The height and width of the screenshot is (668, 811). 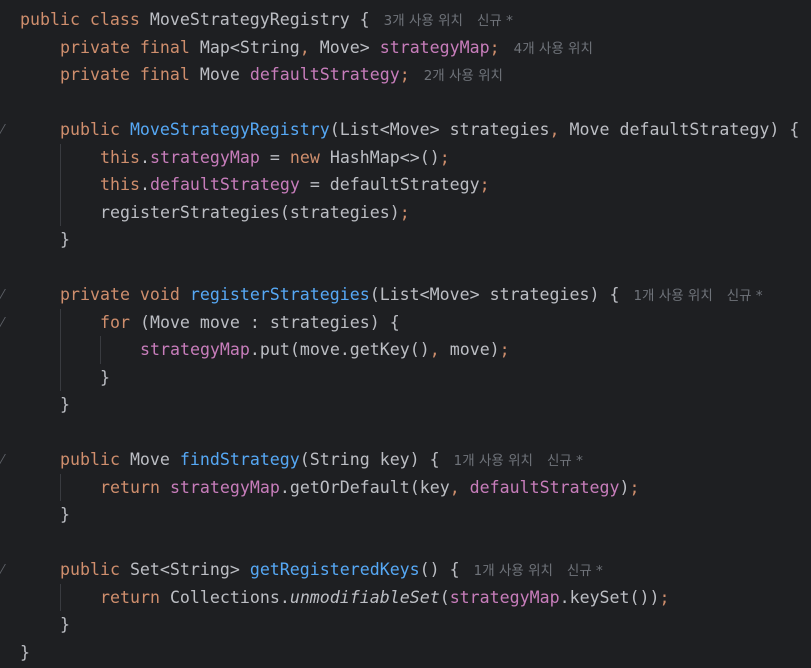 I want to click on code-token: getRegisteredKeys, so click(x=334, y=569).